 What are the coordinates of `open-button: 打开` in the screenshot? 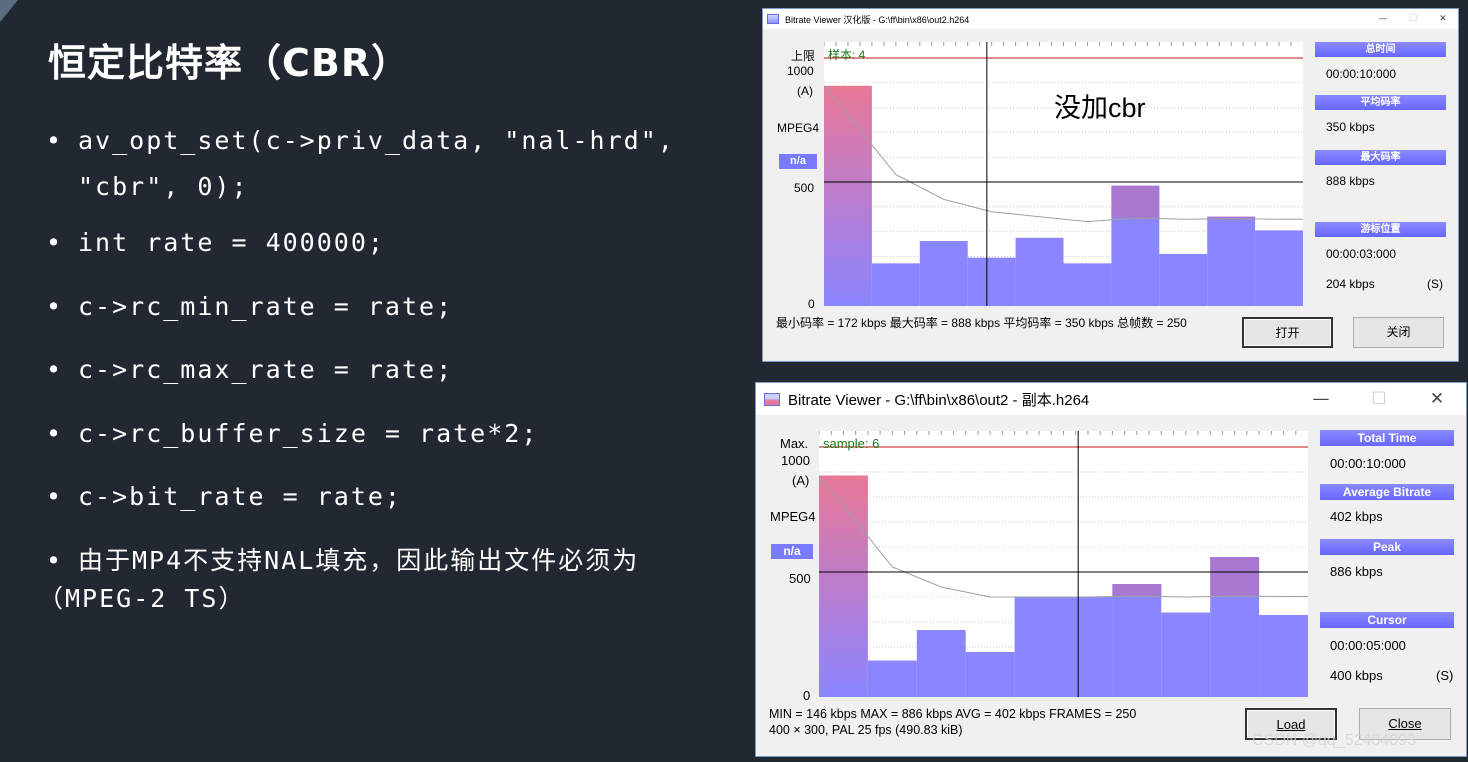 It's located at (1287, 332).